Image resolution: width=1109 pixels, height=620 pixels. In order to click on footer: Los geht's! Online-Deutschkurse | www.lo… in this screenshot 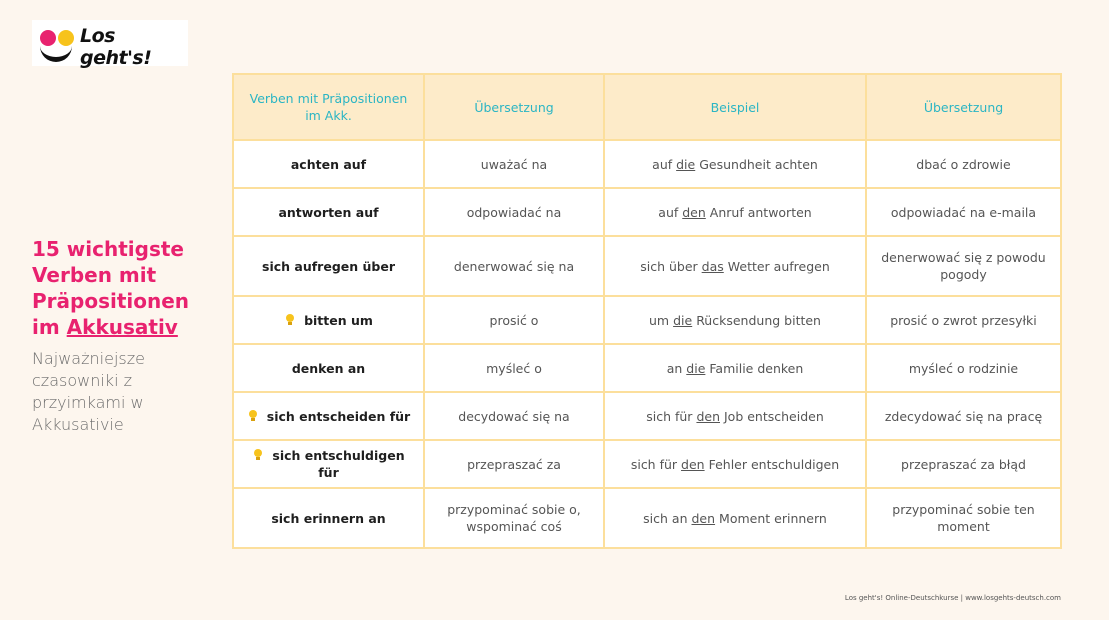, I will do `click(952, 598)`.